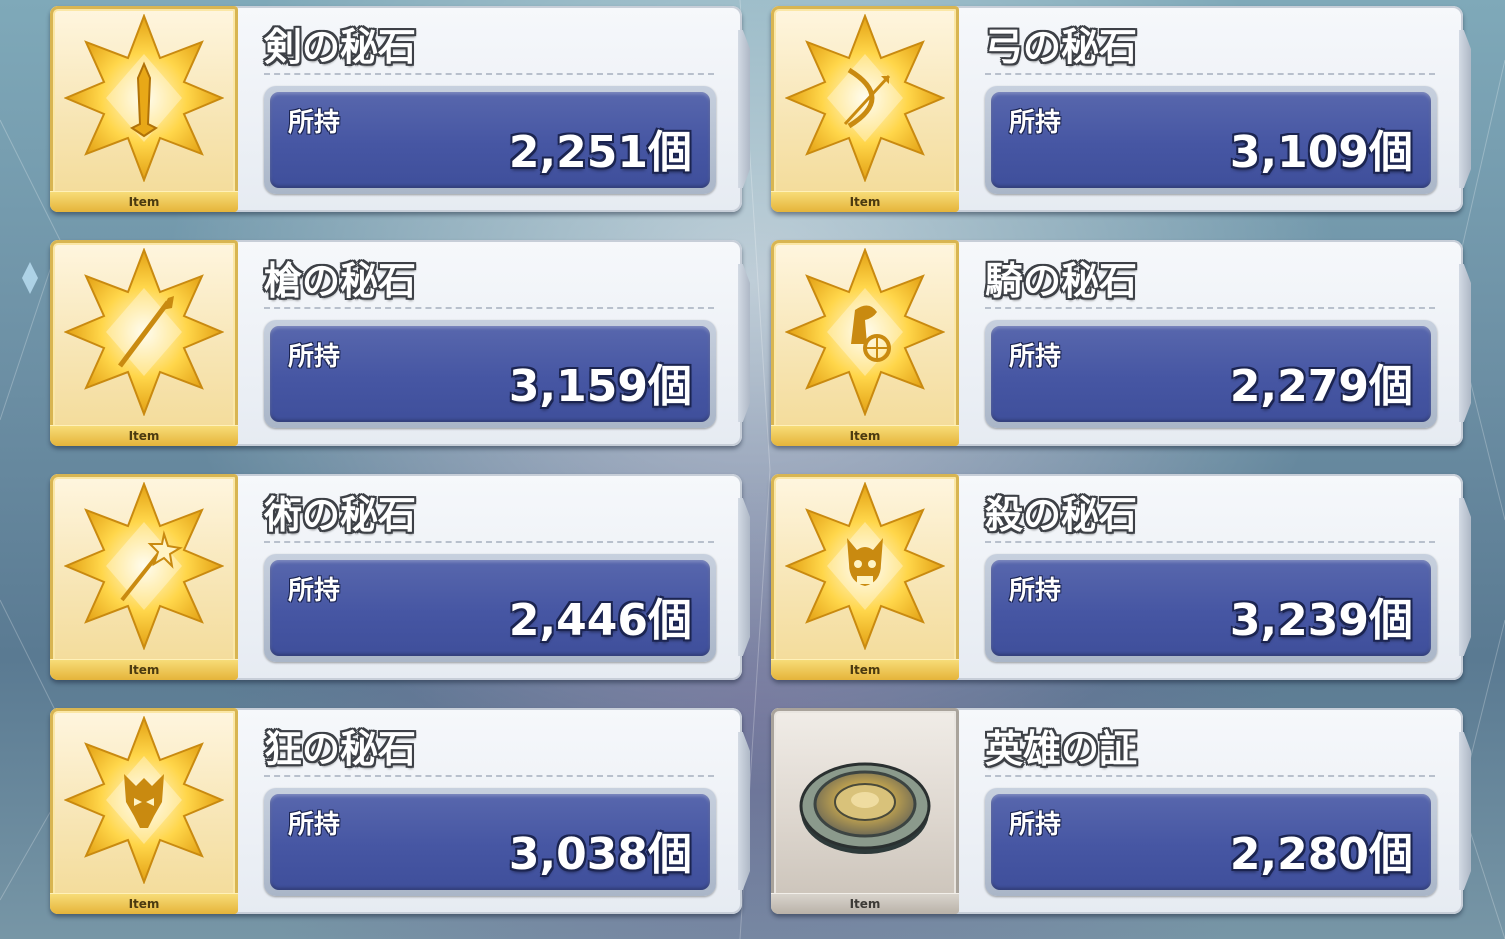 This screenshot has height=939, width=1505. I want to click on owned-count-panel: 所持 2,280個, so click(1211, 842).